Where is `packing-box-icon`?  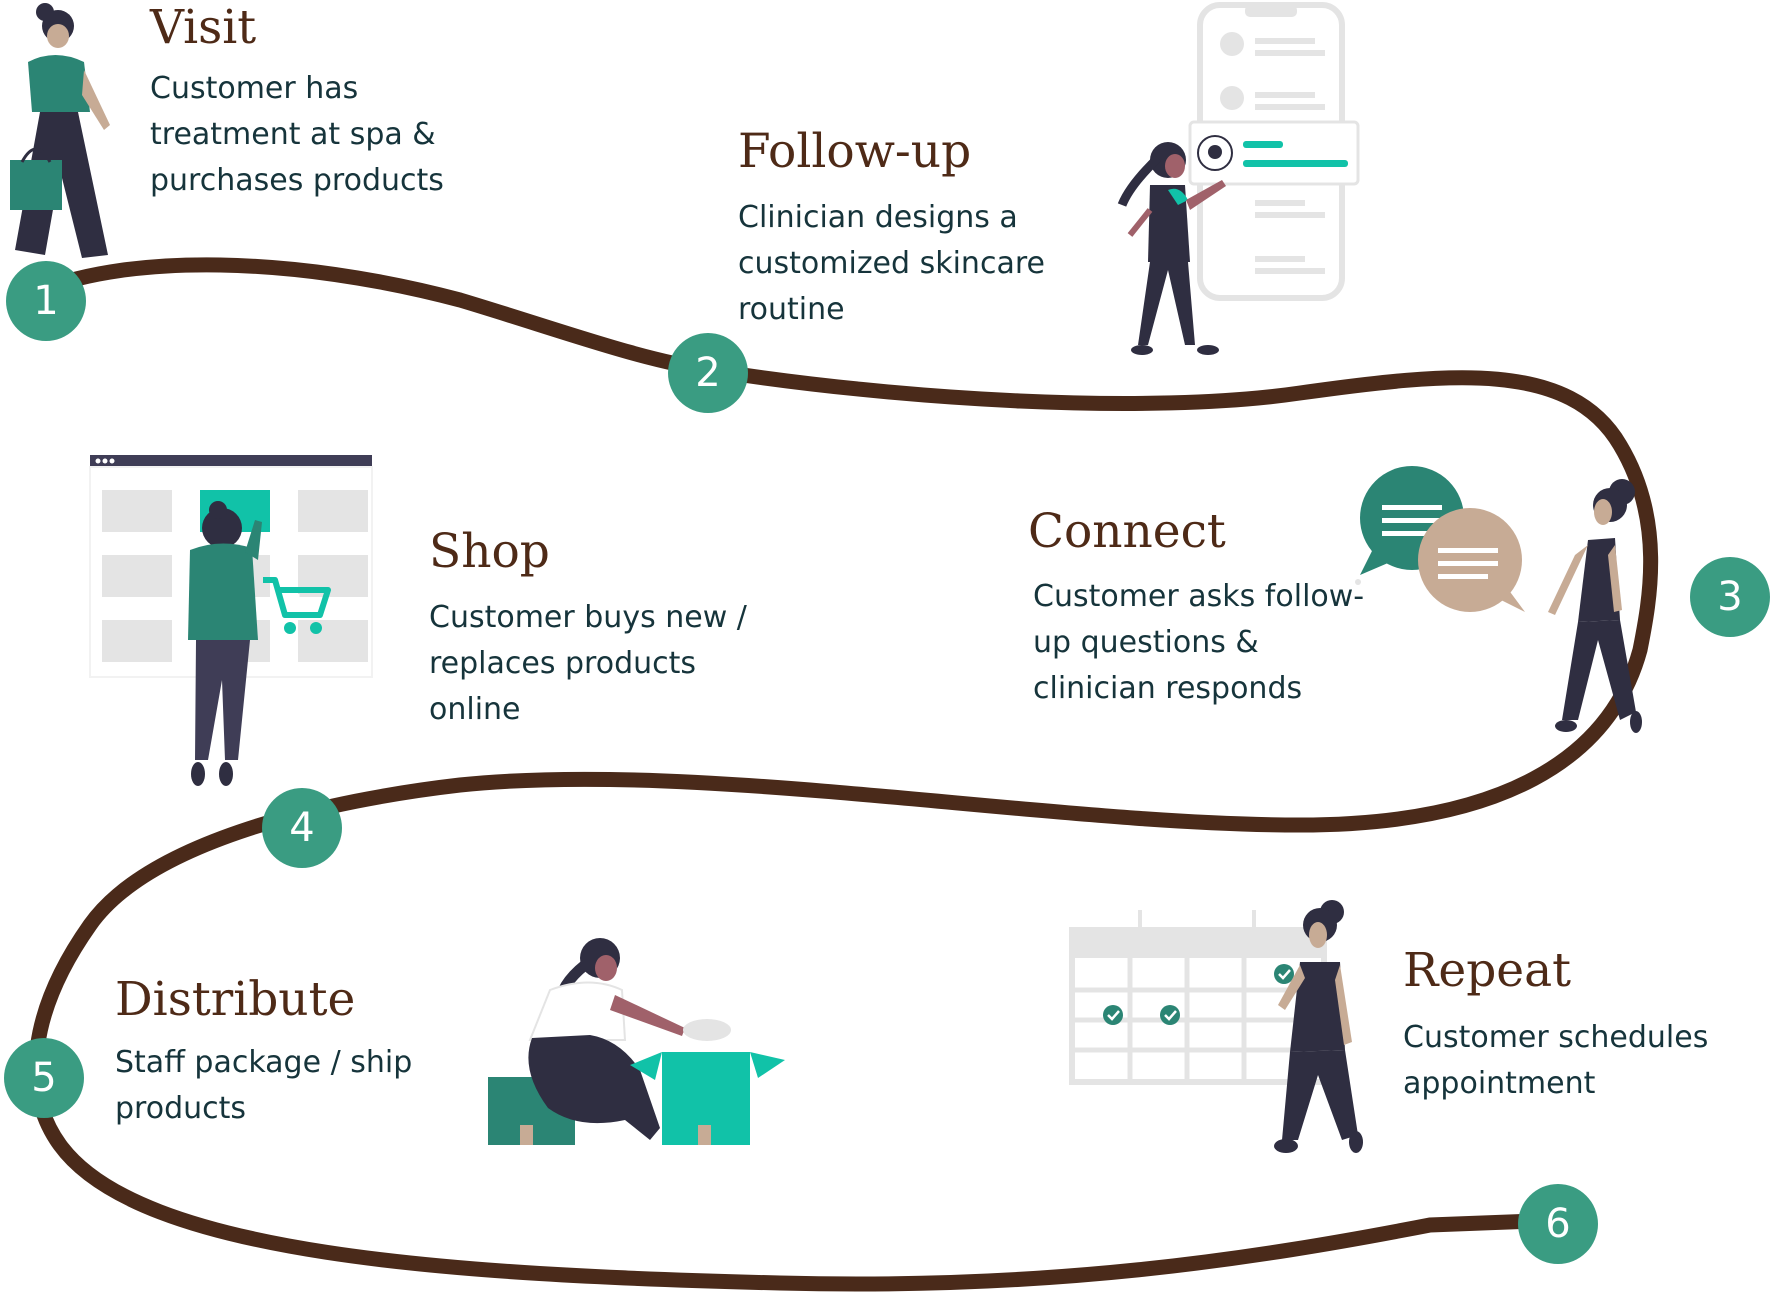
packing-box-icon is located at coordinates (636, 1041).